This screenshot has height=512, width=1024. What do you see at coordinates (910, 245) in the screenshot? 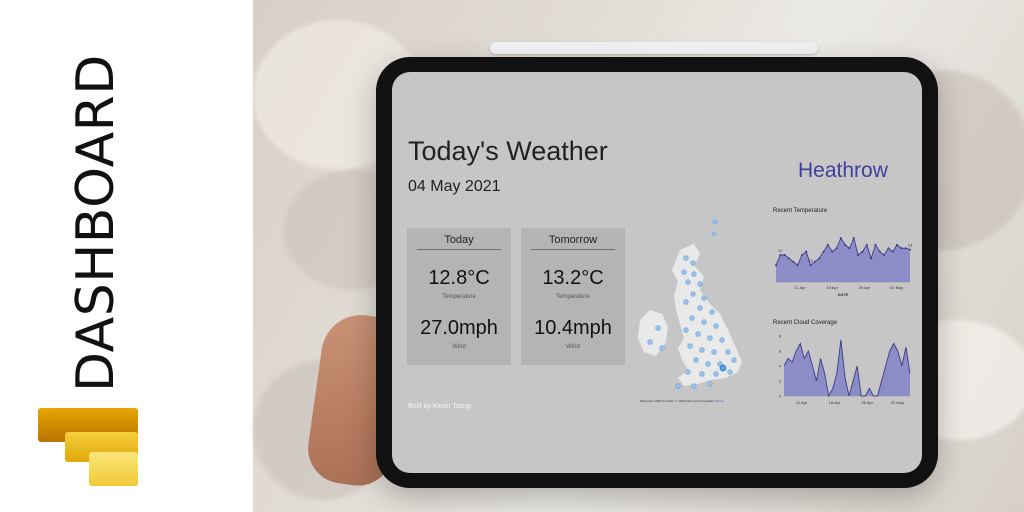
I see `data-label: 13` at bounding box center [910, 245].